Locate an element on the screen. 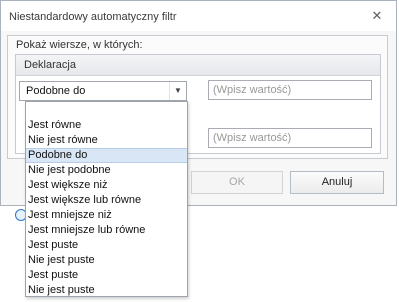 Image resolution: width=399 pixels, height=302 pixels. dropdown-option: Jest większe niż is located at coordinates (106, 185).